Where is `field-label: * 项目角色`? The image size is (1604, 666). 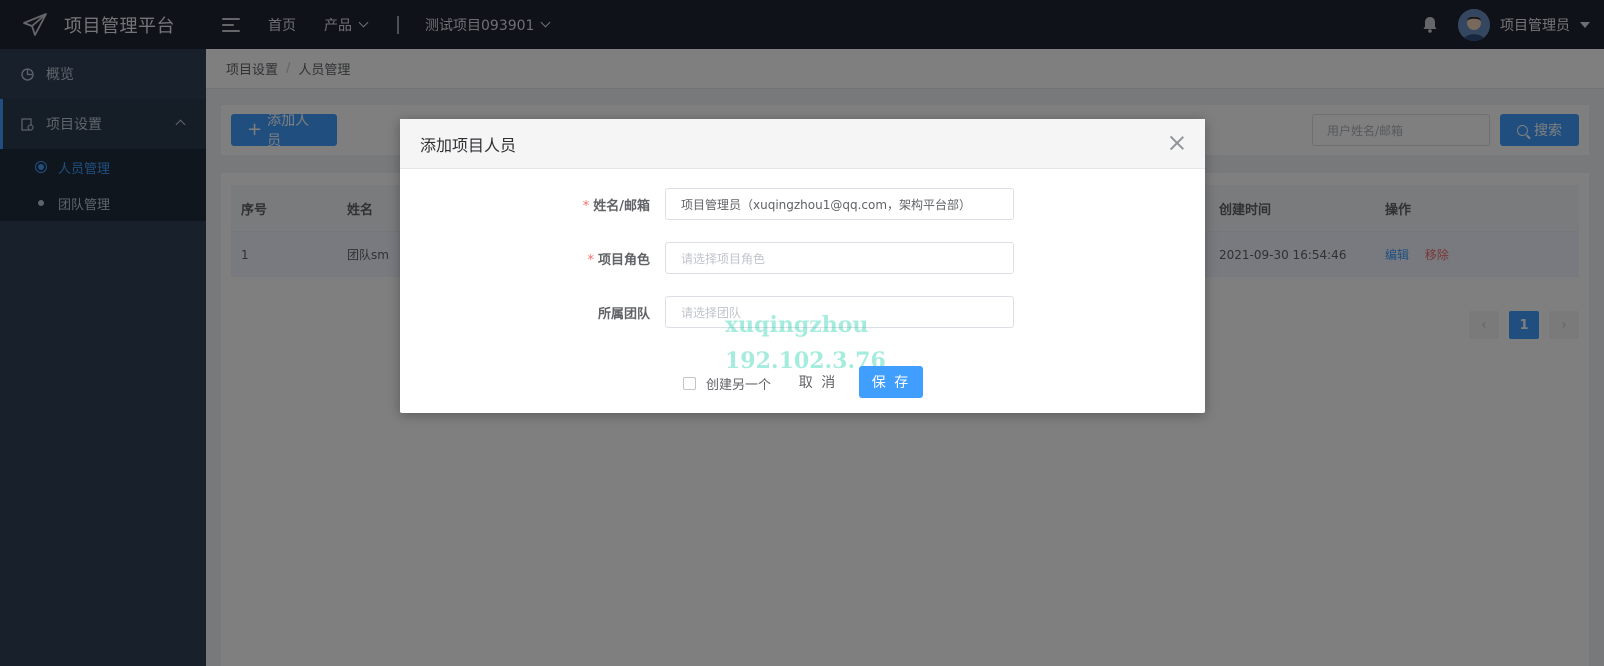
field-label: * 项目角色 is located at coordinates (618, 258).